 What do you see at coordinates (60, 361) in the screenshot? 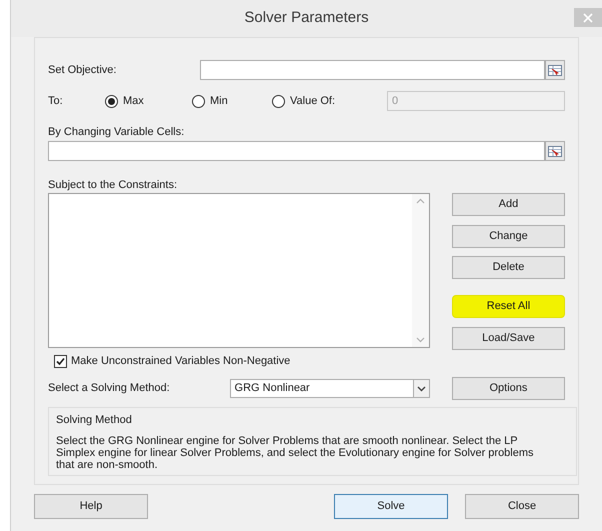
I see `checkbox` at bounding box center [60, 361].